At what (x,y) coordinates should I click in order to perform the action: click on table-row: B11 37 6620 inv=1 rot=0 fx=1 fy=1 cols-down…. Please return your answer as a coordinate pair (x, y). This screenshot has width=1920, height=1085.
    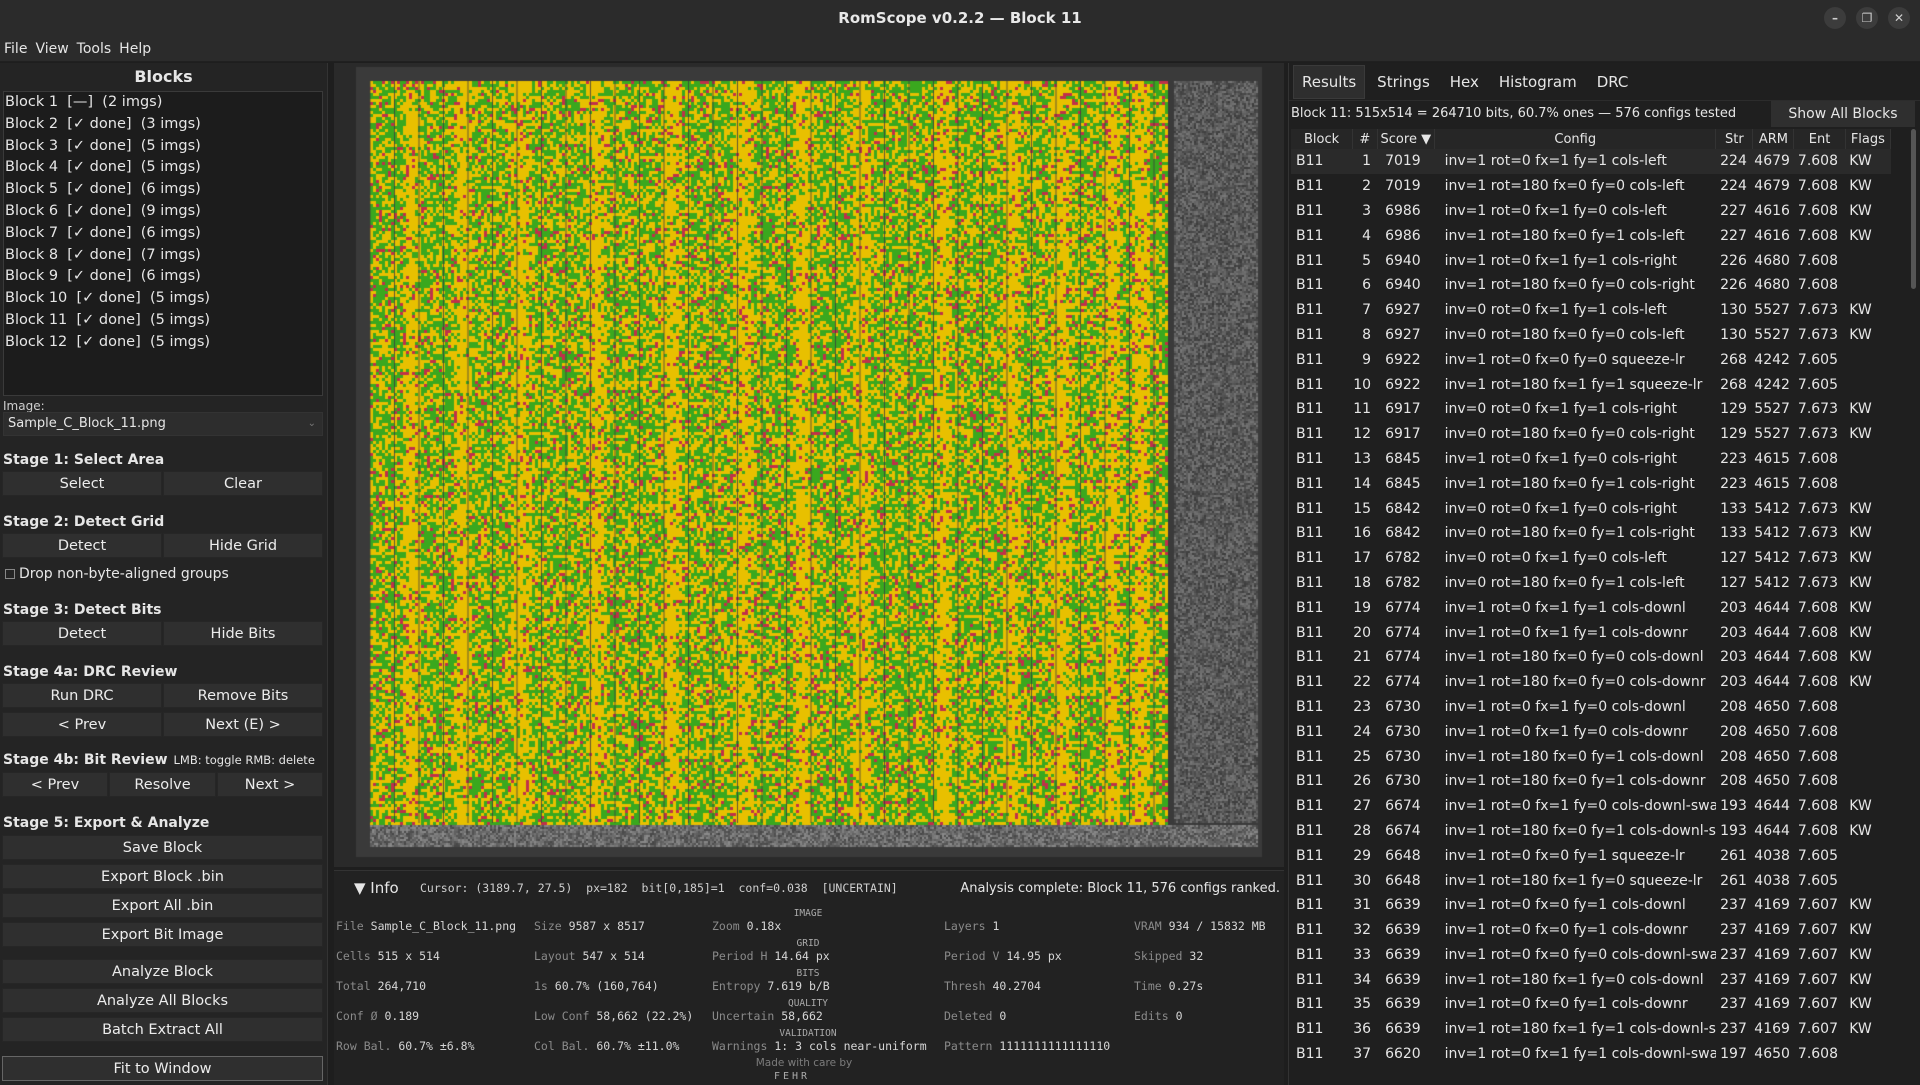
    Looking at the image, I should click on (1591, 1054).